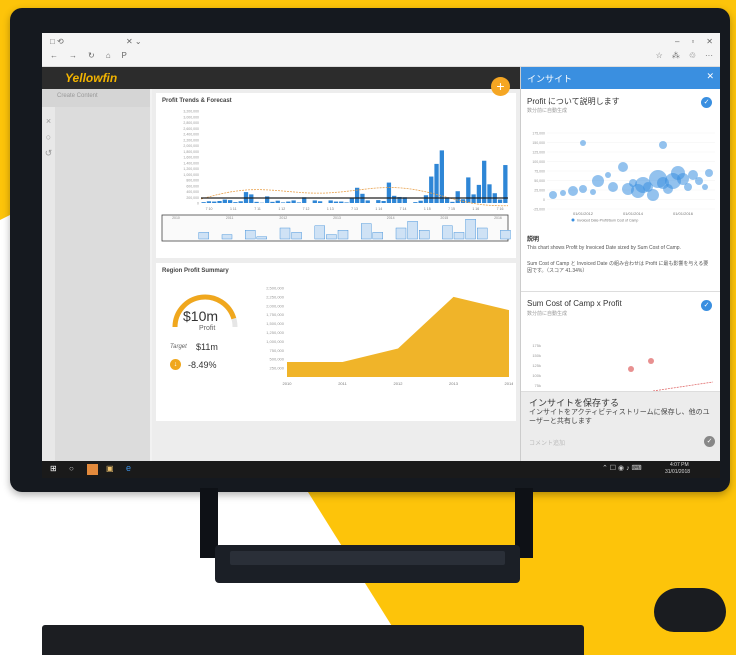 The image size is (736, 655). What do you see at coordinates (207, 347) in the screenshot?
I see `target-value: $11m` at bounding box center [207, 347].